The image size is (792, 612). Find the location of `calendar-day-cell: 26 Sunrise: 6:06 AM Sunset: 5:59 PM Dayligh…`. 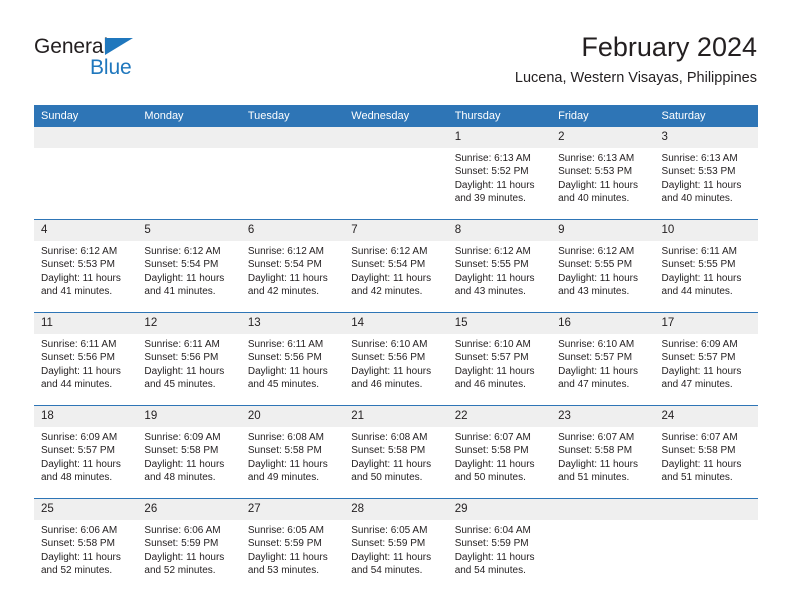

calendar-day-cell: 26 Sunrise: 6:06 AM Sunset: 5:59 PM Dayligh… is located at coordinates (189, 544).